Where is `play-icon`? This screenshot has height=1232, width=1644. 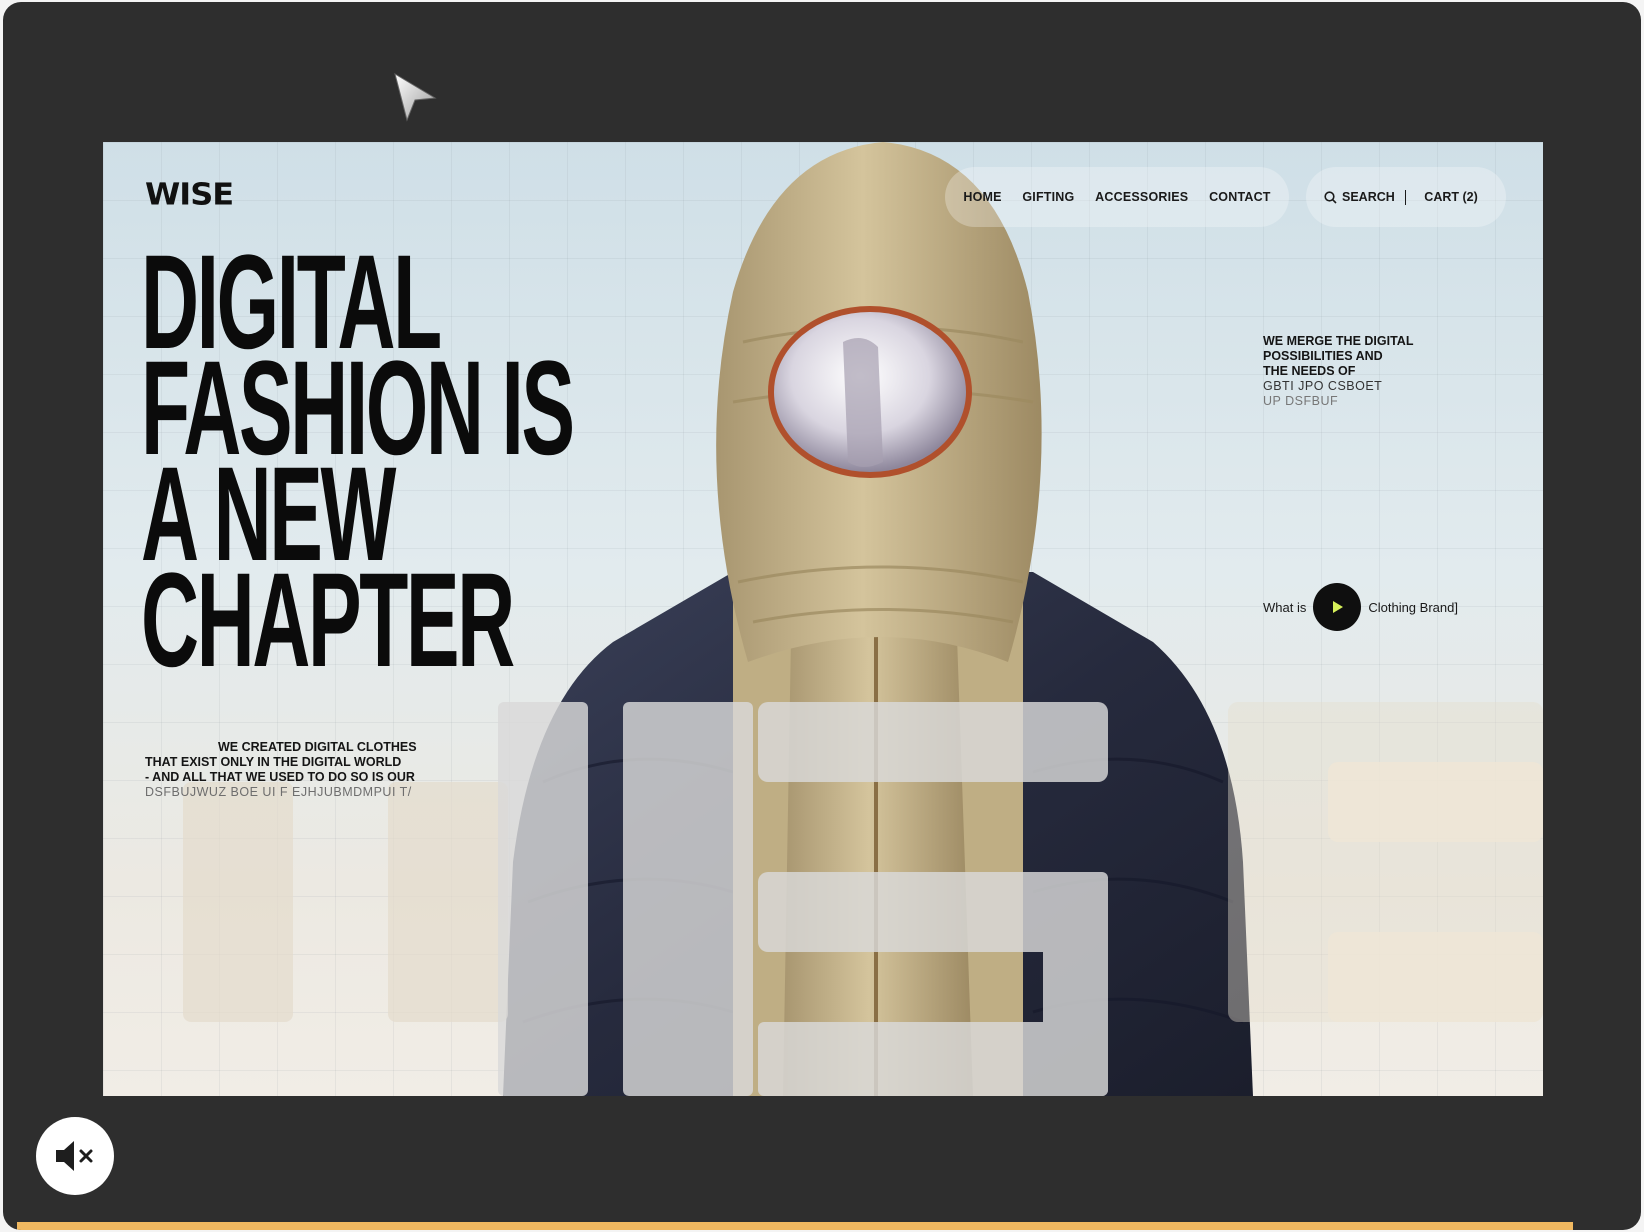
play-icon is located at coordinates (1338, 607).